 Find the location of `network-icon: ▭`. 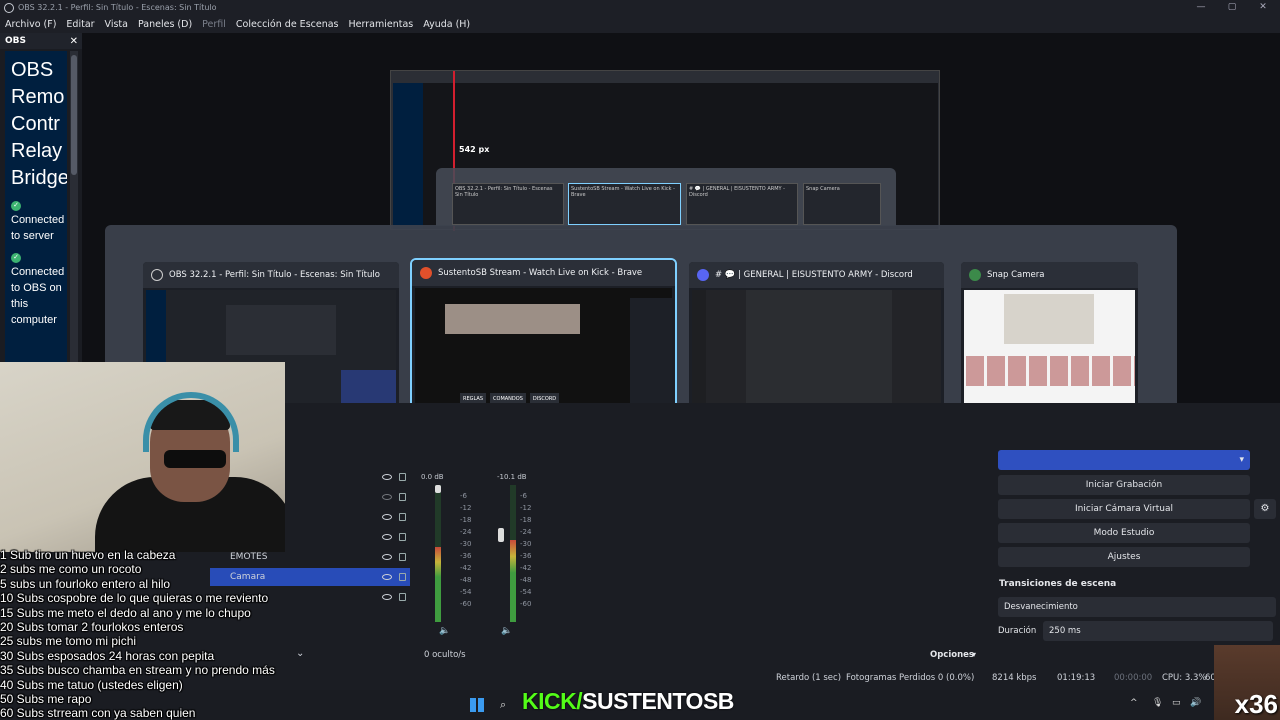

network-icon: ▭ is located at coordinates (1176, 703).